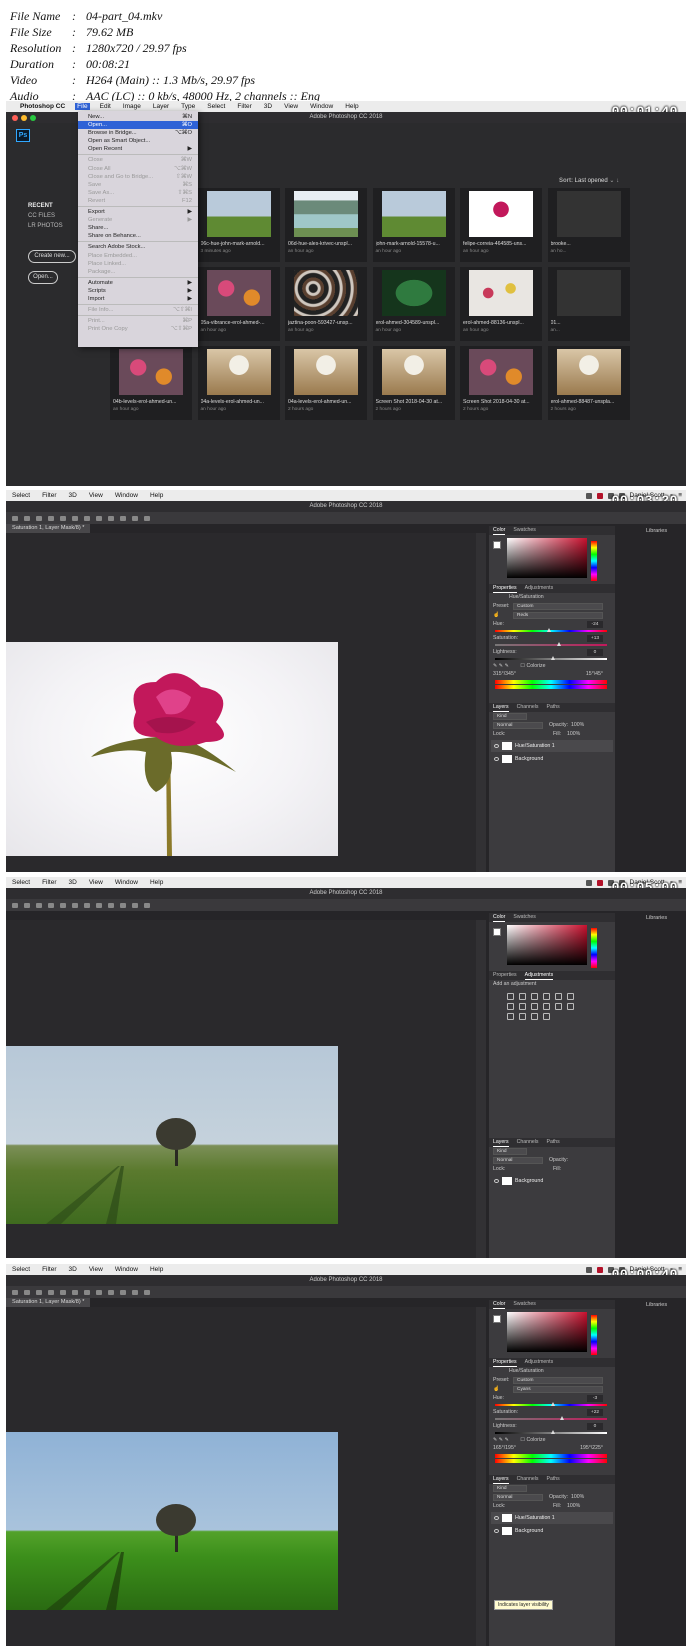 The height and width of the screenshot is (1652, 692). I want to click on field-photo, so click(172, 1521).